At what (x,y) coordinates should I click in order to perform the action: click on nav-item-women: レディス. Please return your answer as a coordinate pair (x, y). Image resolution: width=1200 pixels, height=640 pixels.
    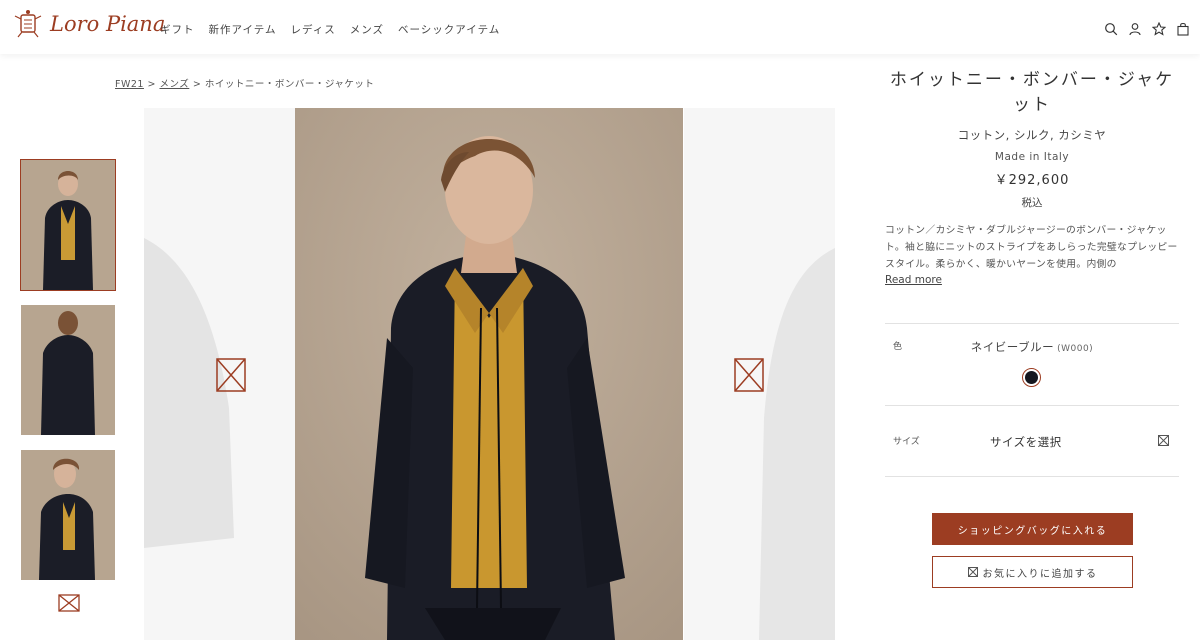
    Looking at the image, I should click on (312, 29).